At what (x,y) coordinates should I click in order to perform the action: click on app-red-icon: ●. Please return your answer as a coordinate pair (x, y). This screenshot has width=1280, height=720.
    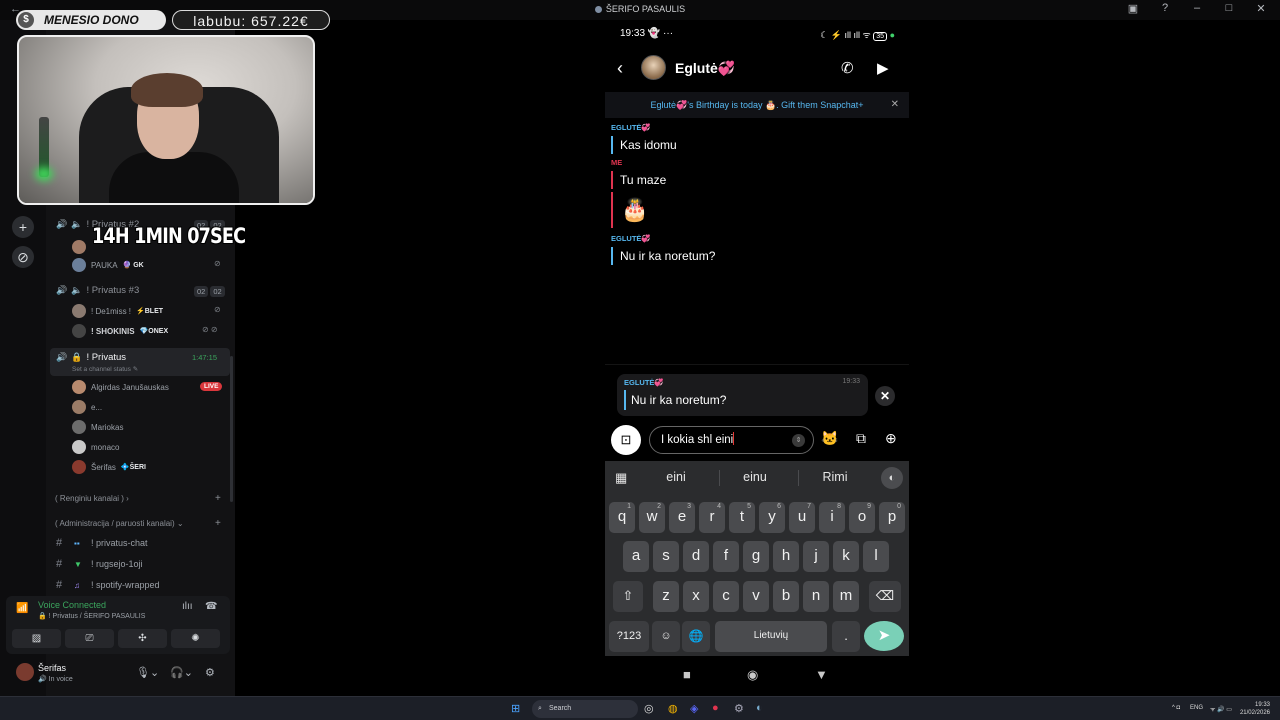
    Looking at the image, I should click on (715, 708).